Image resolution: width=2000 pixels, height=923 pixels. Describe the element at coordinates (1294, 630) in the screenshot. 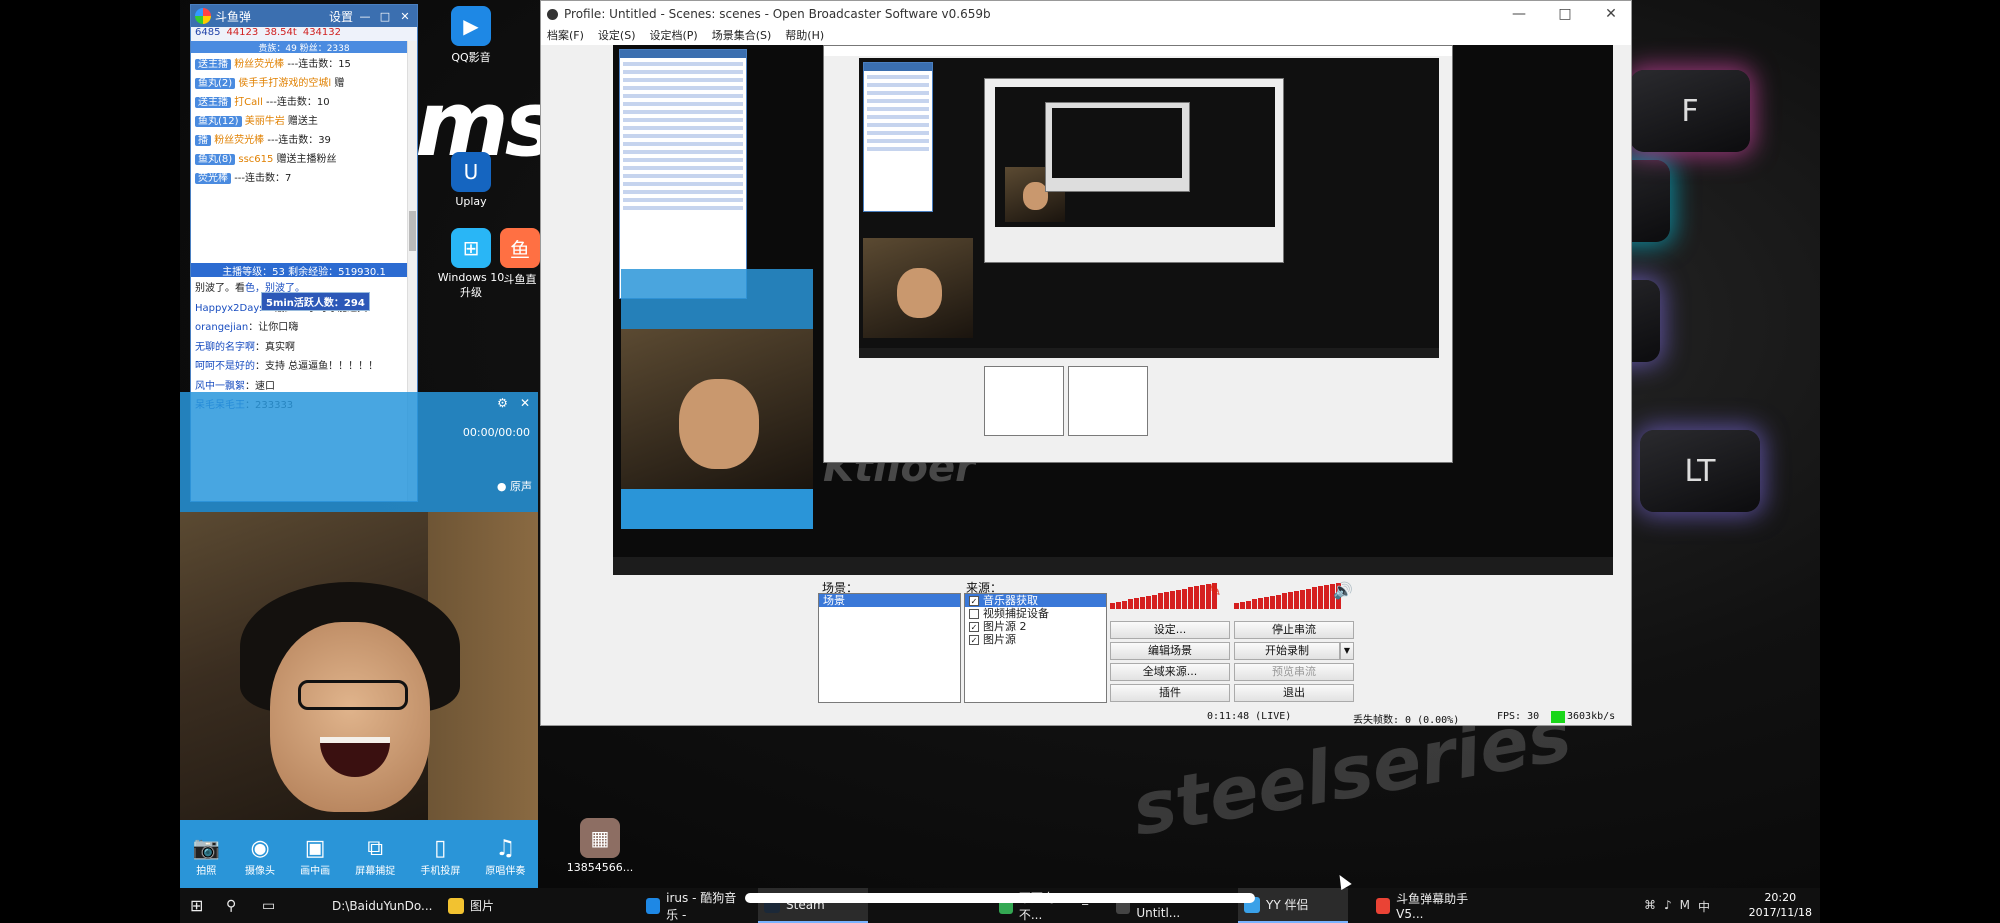

I see `stop-stream-button: 停止串流` at that location.